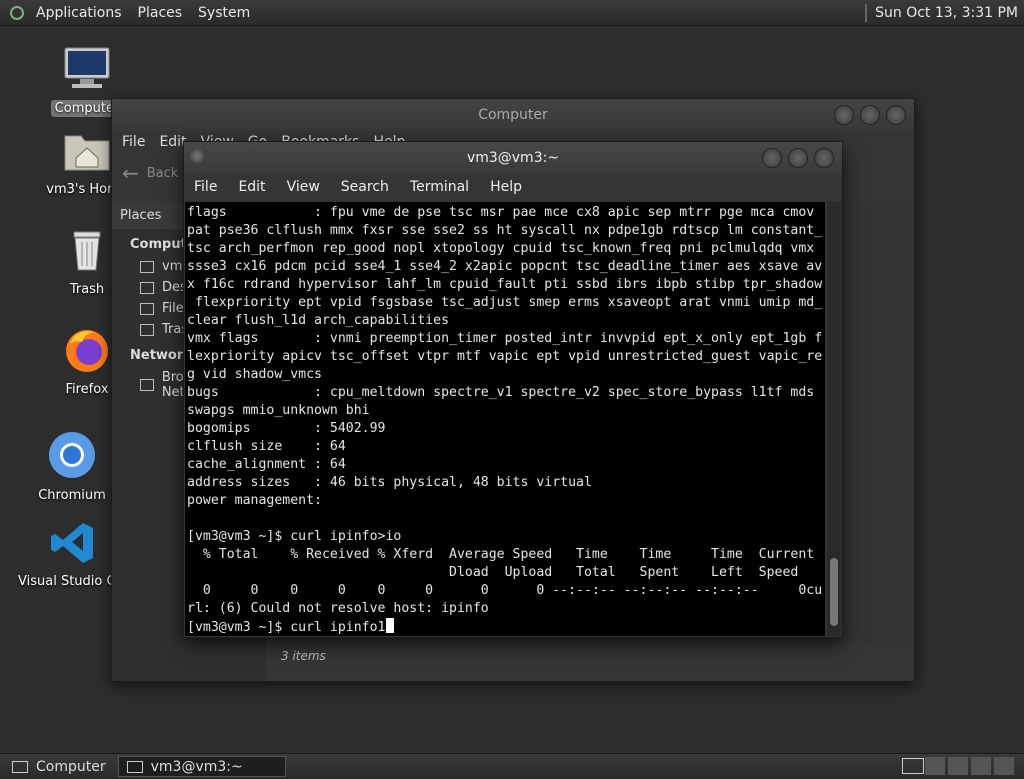 The width and height of the screenshot is (1024, 779). What do you see at coordinates (196, 766) in the screenshot?
I see `taskbar-item-label: vm3@vm3:~` at bounding box center [196, 766].